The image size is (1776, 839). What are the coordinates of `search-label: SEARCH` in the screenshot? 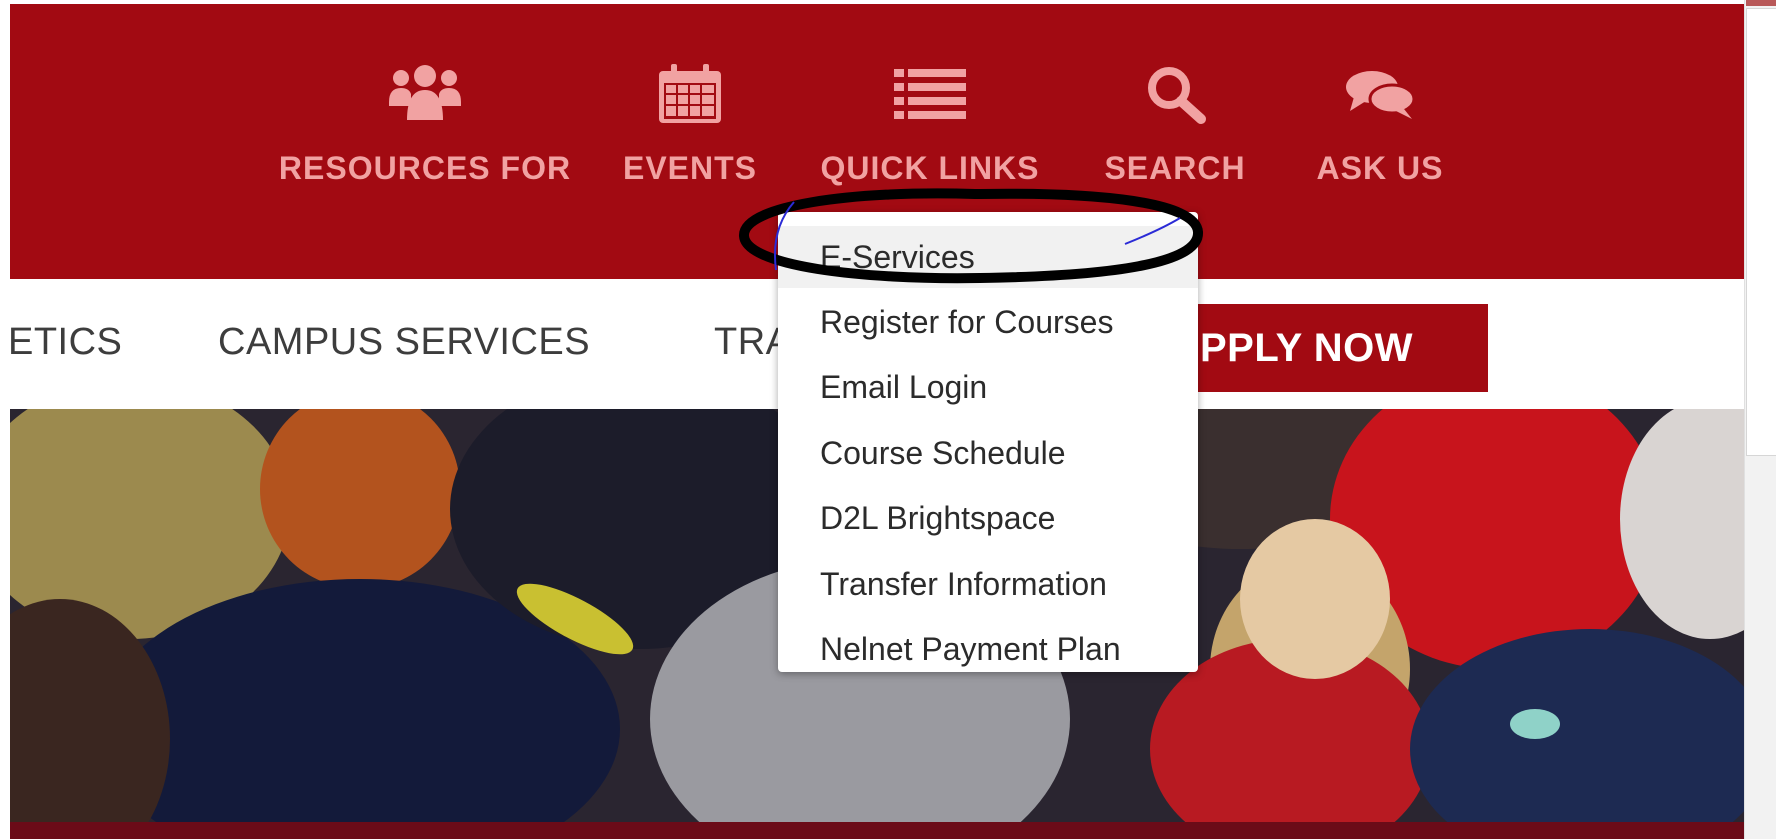 It's located at (1175, 168).